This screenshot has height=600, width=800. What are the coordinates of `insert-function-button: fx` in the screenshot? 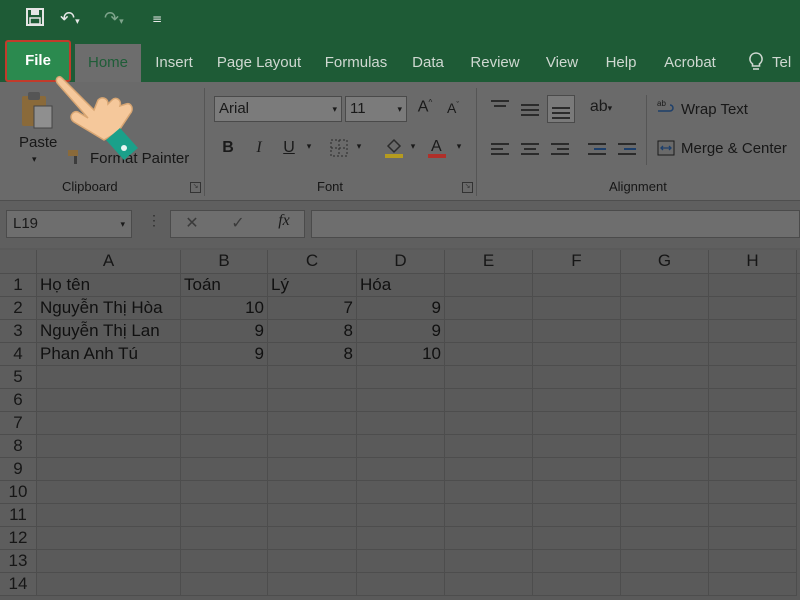 It's located at (284, 221).